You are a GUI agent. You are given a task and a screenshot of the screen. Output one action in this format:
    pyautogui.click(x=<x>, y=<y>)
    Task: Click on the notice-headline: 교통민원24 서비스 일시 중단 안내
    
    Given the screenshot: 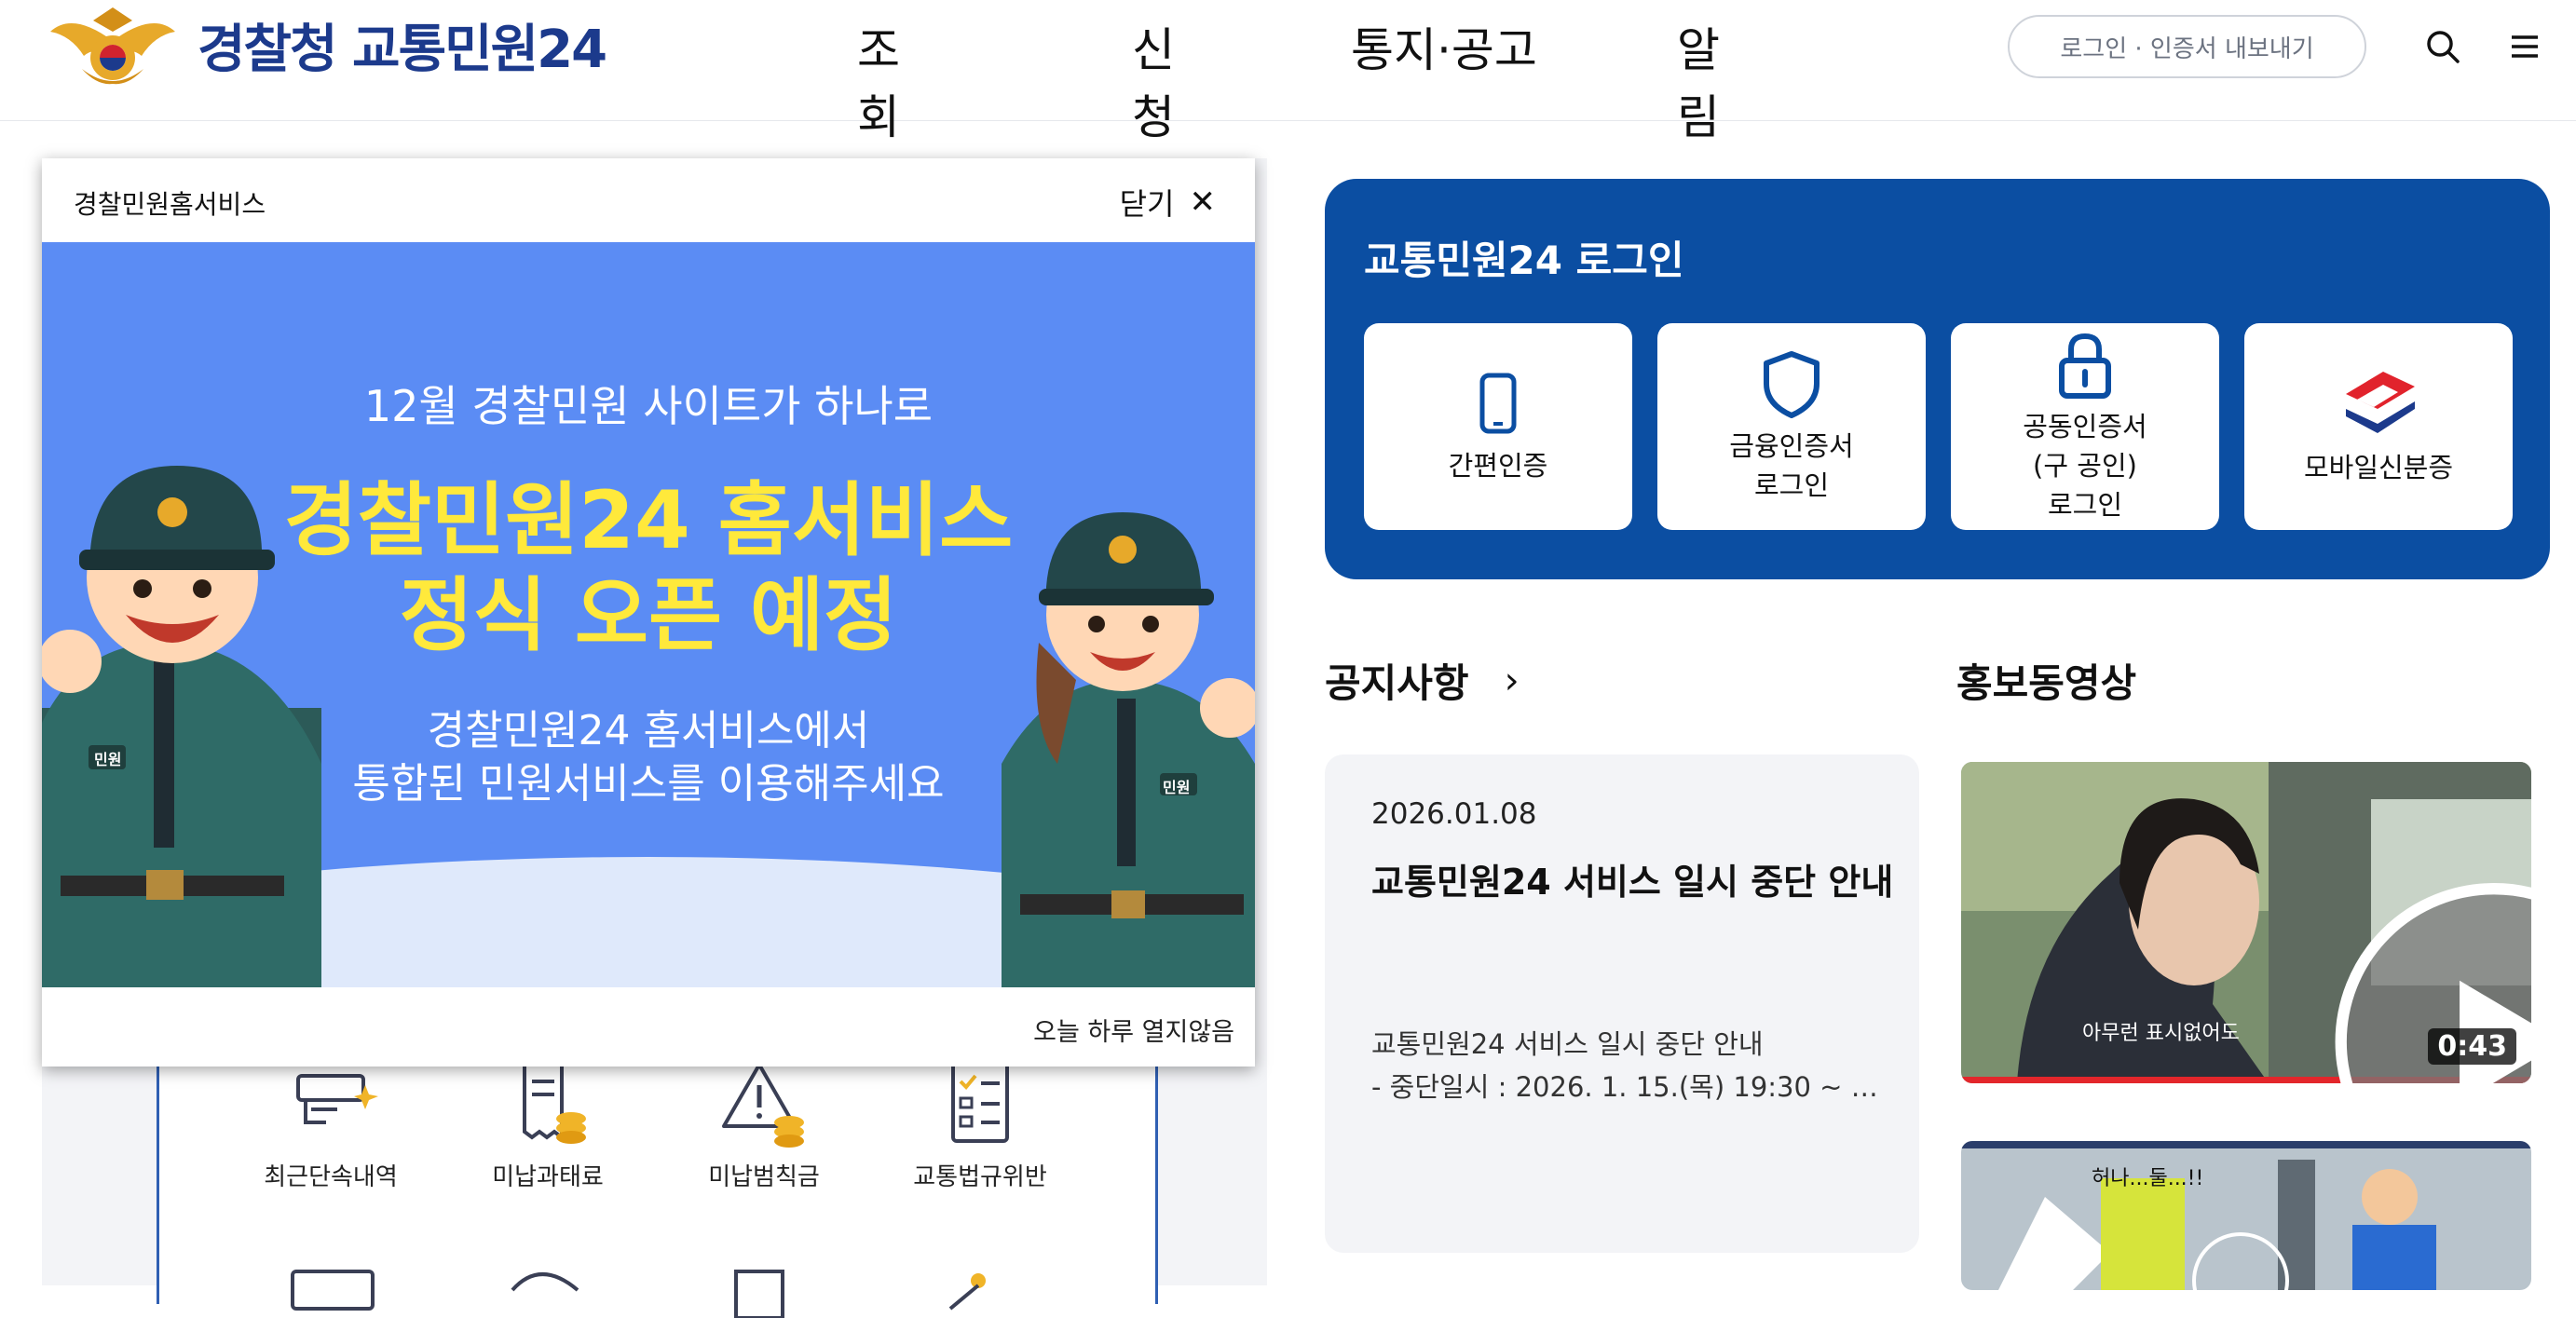 What is the action you would take?
    pyautogui.click(x=1632, y=882)
    